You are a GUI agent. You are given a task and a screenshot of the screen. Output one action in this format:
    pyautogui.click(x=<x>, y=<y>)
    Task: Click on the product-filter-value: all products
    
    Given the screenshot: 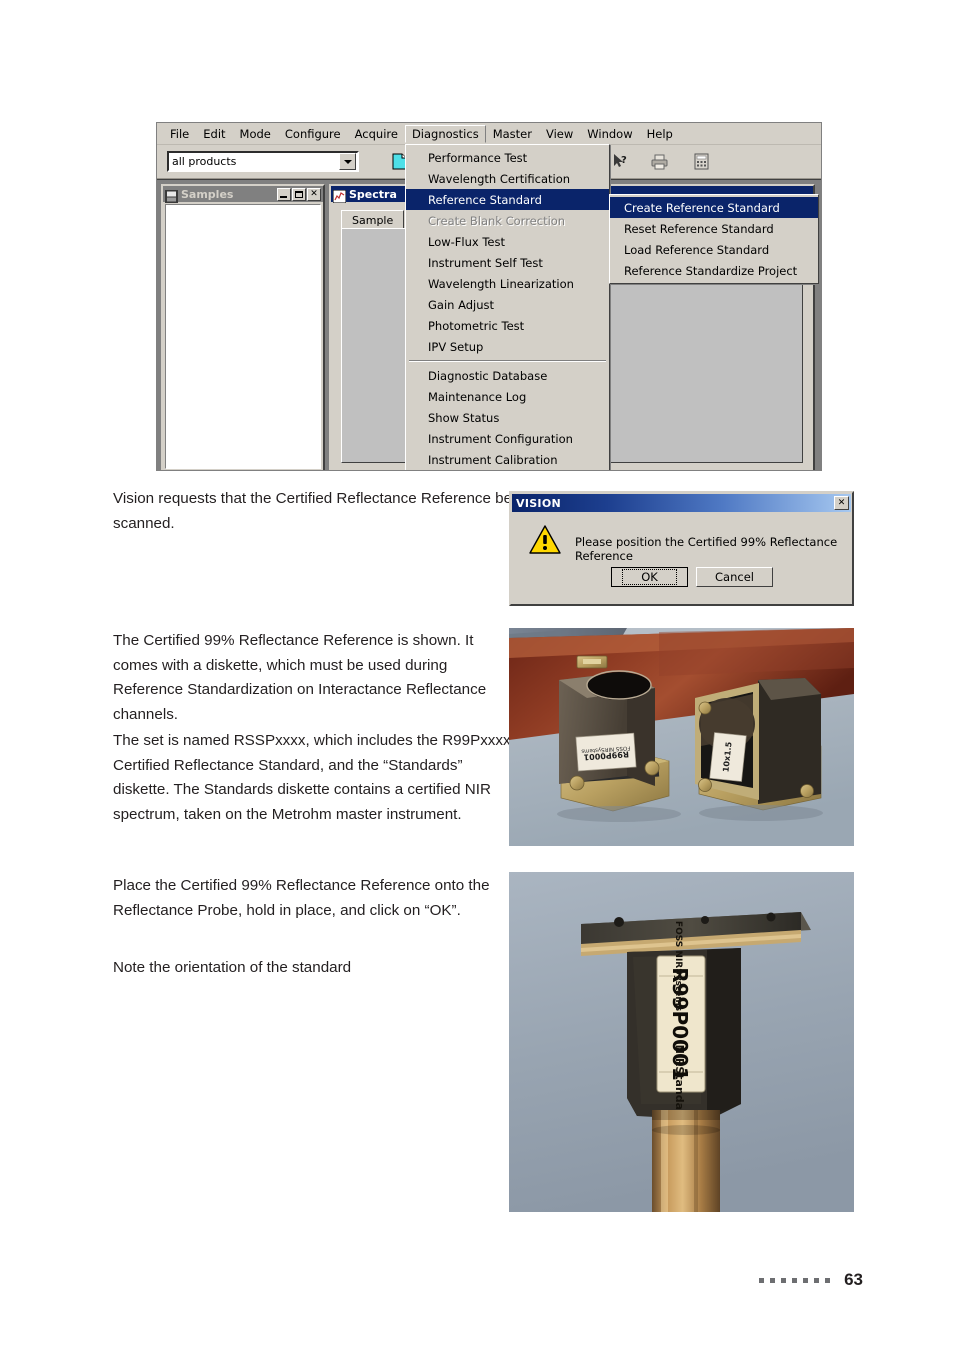 What is the action you would take?
    pyautogui.click(x=204, y=161)
    